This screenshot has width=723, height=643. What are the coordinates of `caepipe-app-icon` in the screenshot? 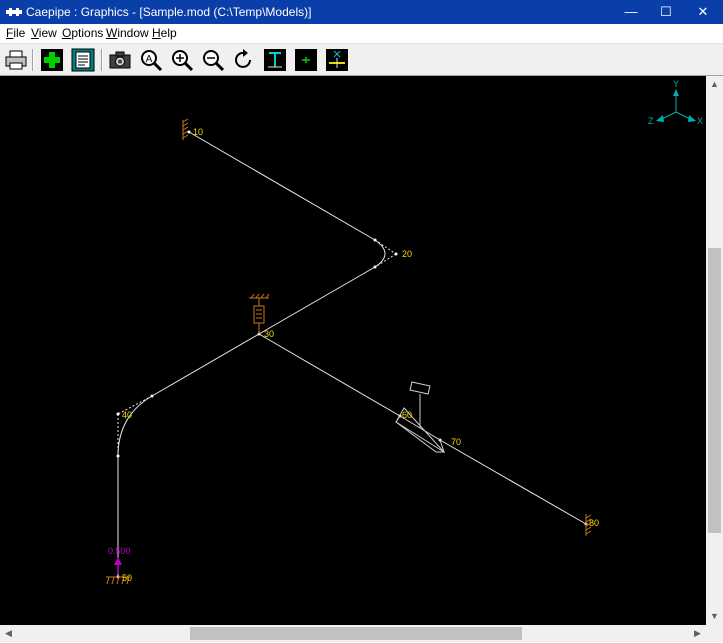 It's located at (14, 12).